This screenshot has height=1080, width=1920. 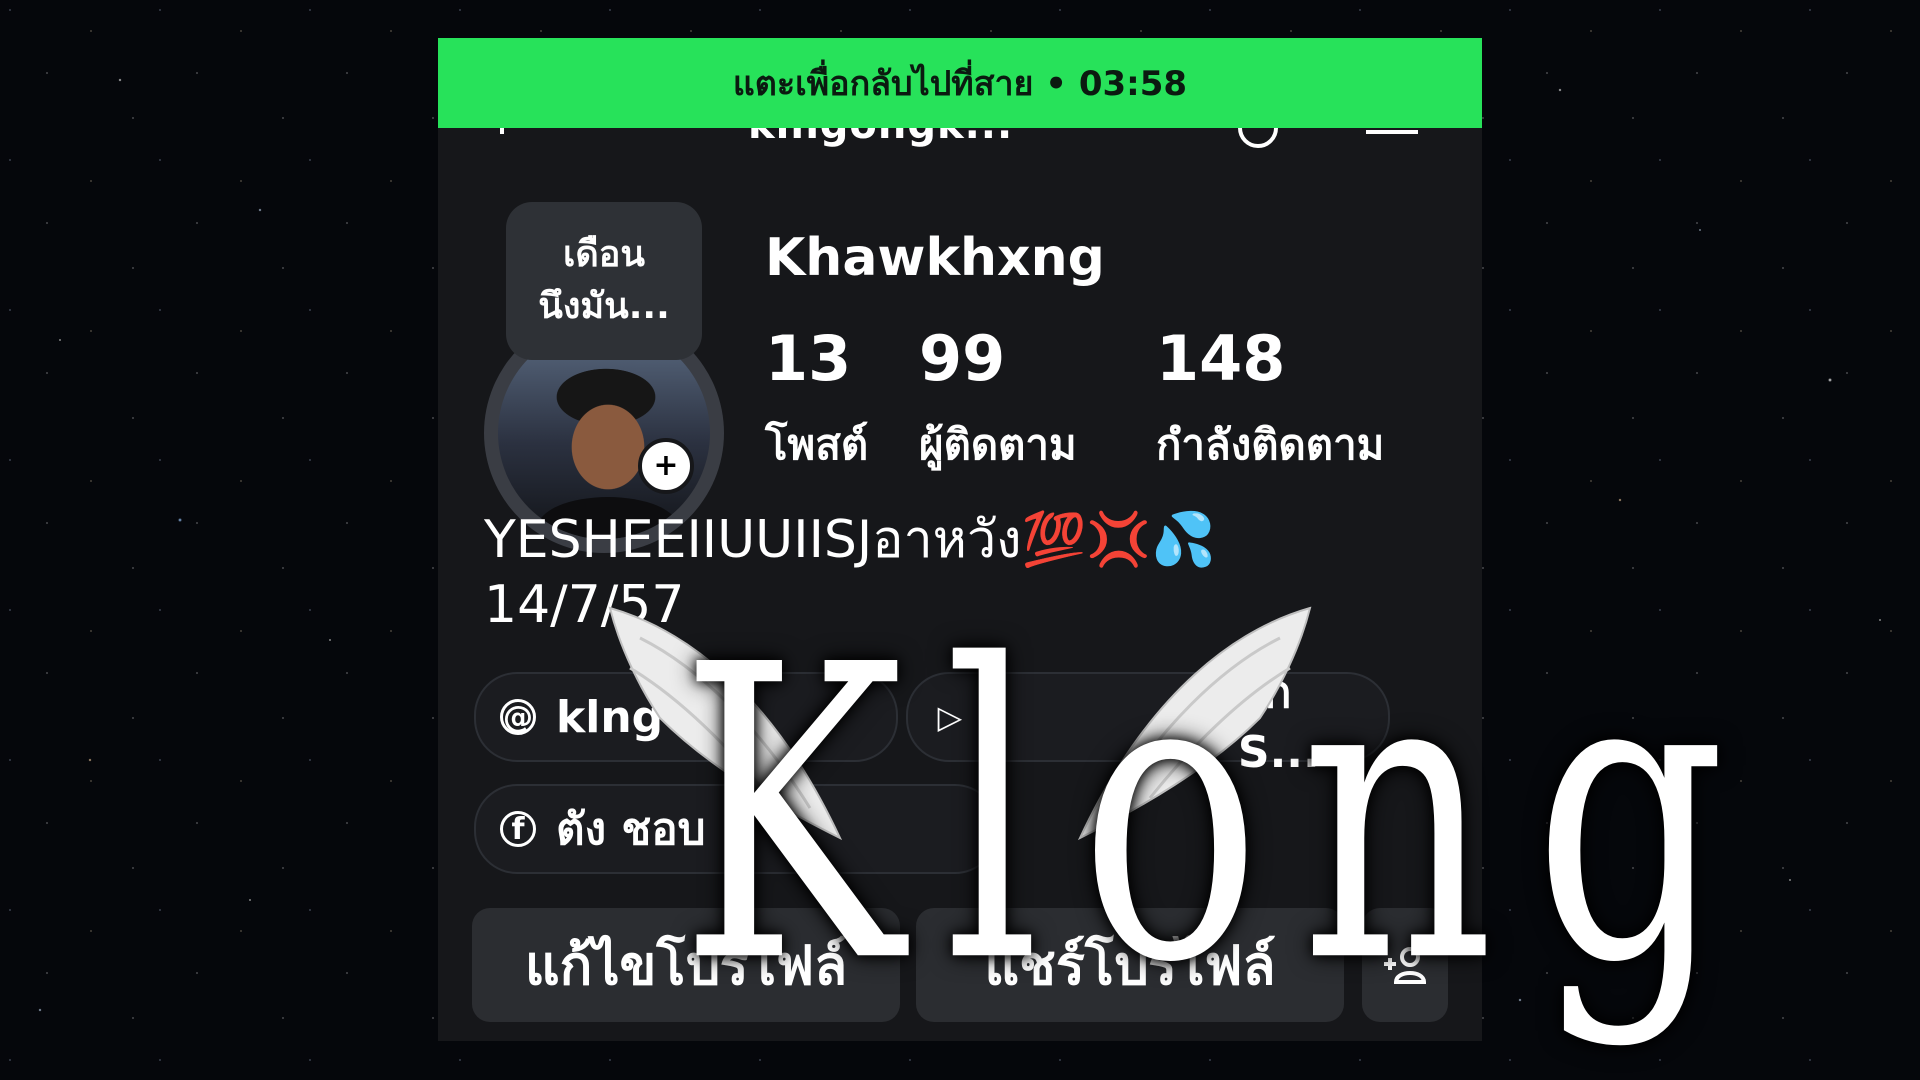 What do you see at coordinates (518, 717) in the screenshot?
I see `threads-icon: @` at bounding box center [518, 717].